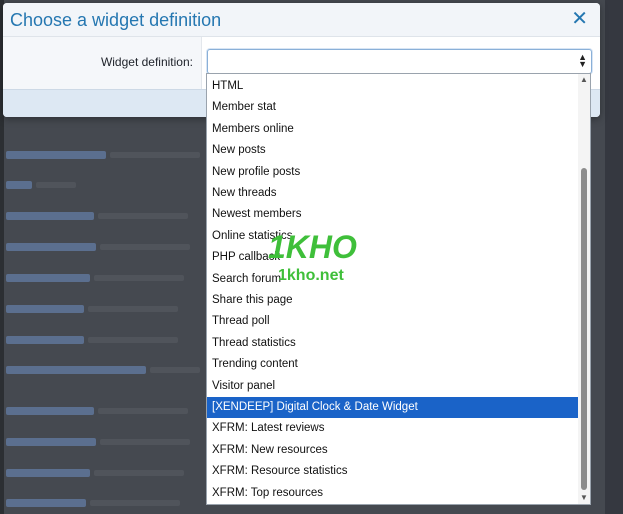 This screenshot has width=623, height=514. I want to click on dropdown-option: Search forum, so click(393, 279).